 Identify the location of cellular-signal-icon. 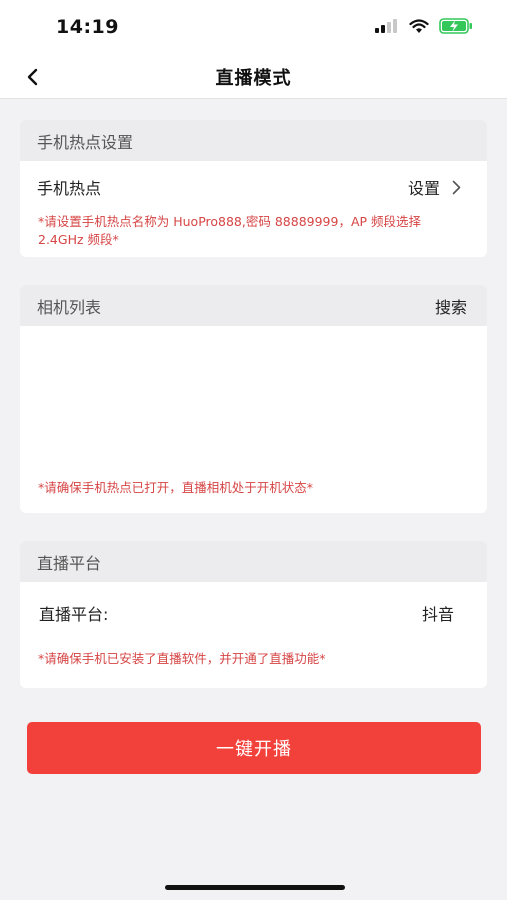
(386, 26).